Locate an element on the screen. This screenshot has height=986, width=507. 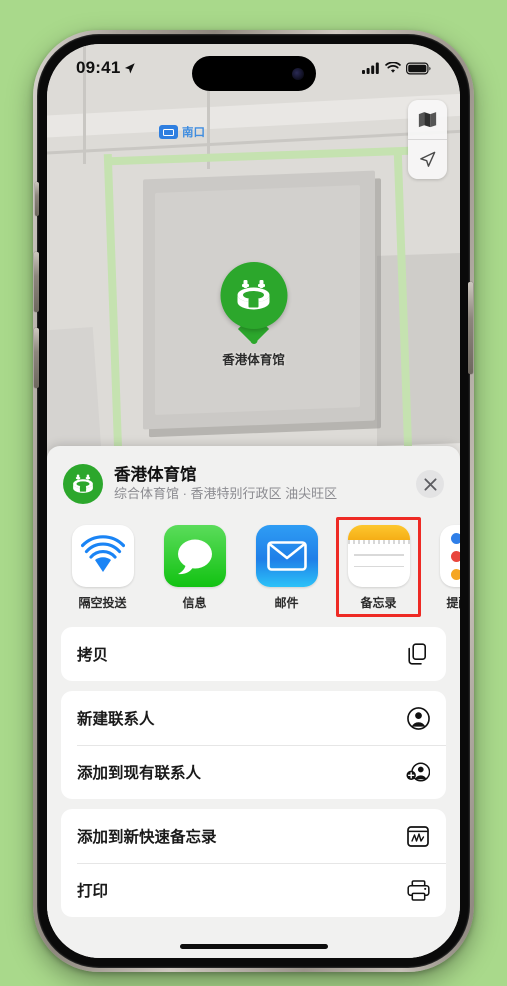
map-controls is located at coordinates (427, 139).